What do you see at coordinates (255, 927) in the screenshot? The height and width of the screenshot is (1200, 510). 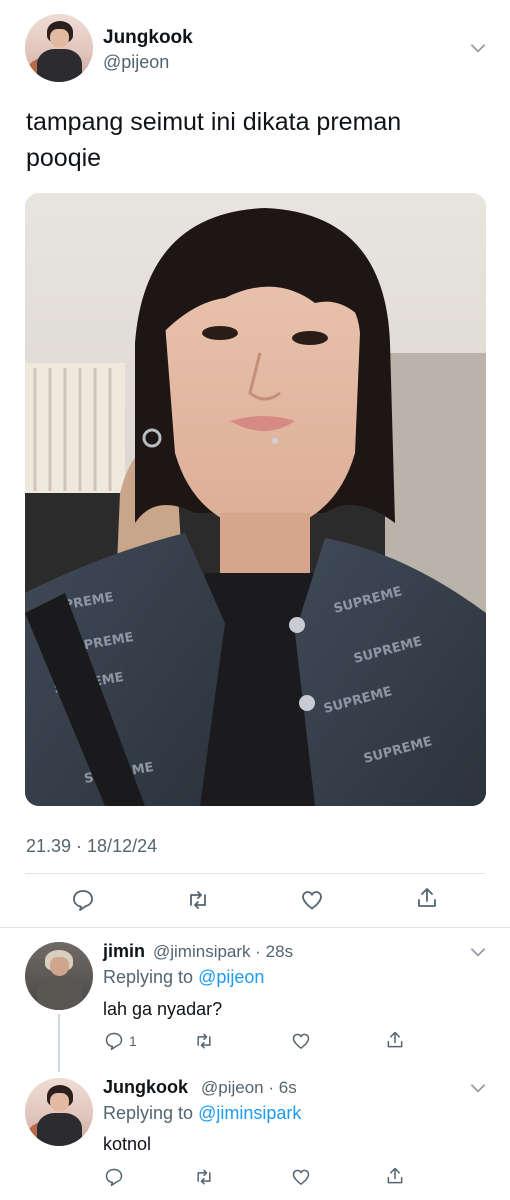 I see `divider-bottom` at bounding box center [255, 927].